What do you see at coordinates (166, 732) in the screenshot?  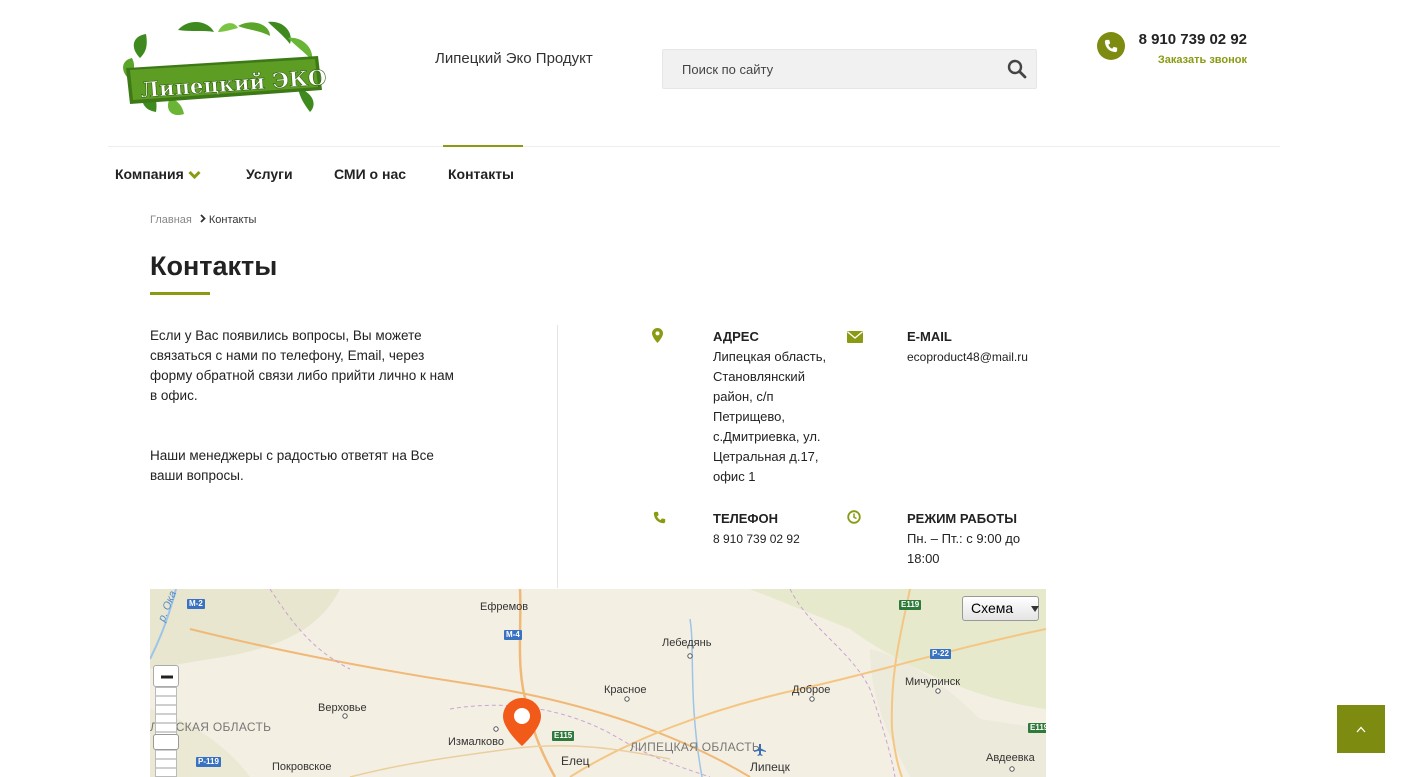 I see `zoom-slider` at bounding box center [166, 732].